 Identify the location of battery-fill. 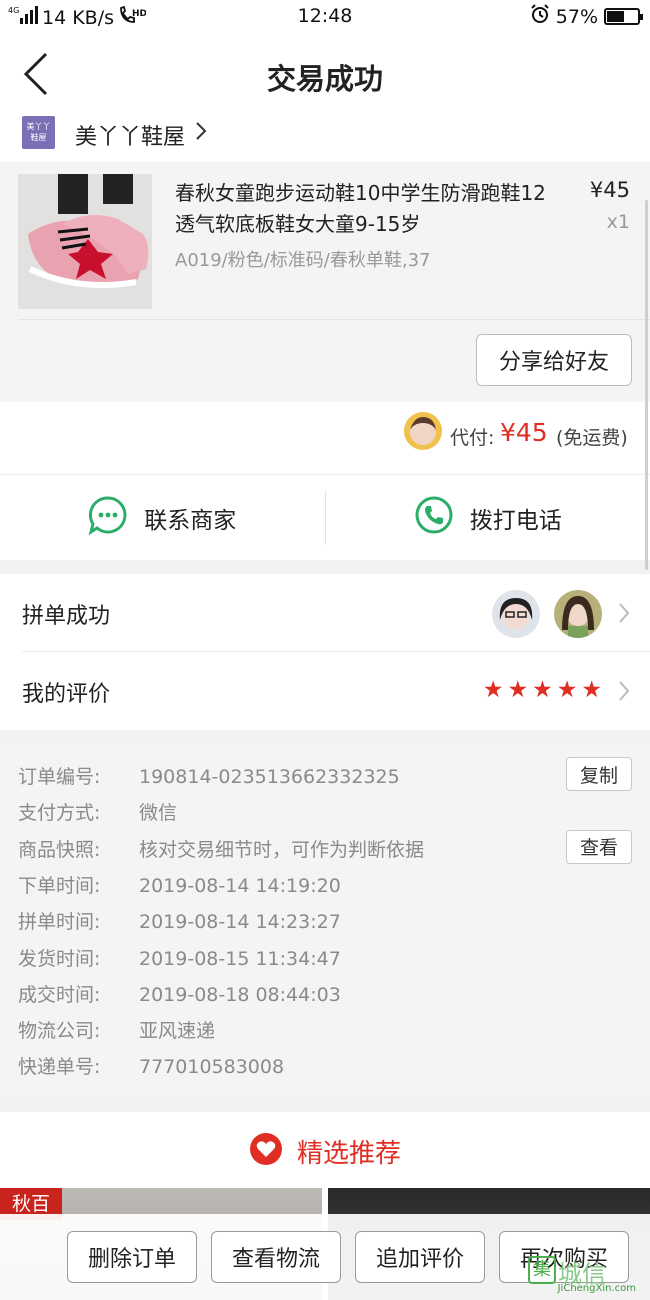
(616, 16).